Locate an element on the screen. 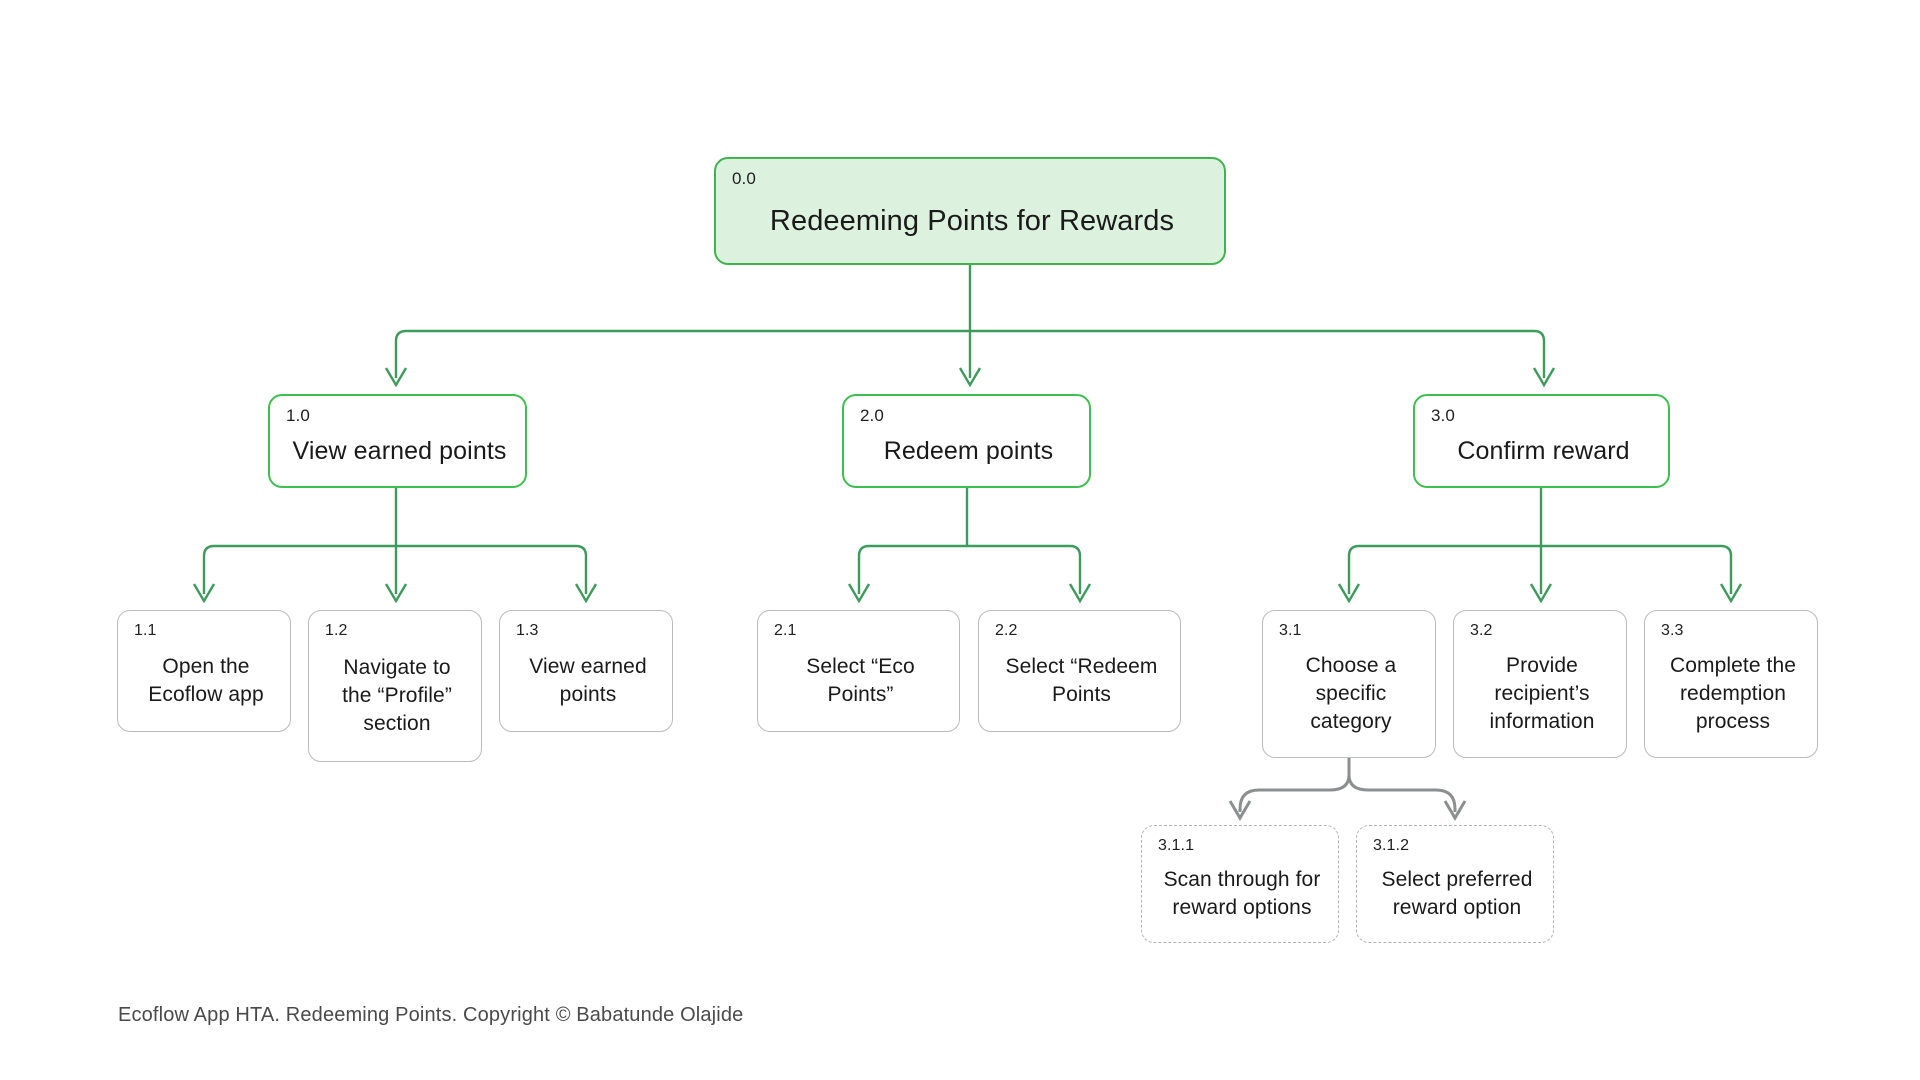  node-3-3: 3.3 Complete the redemption process is located at coordinates (1731, 684).